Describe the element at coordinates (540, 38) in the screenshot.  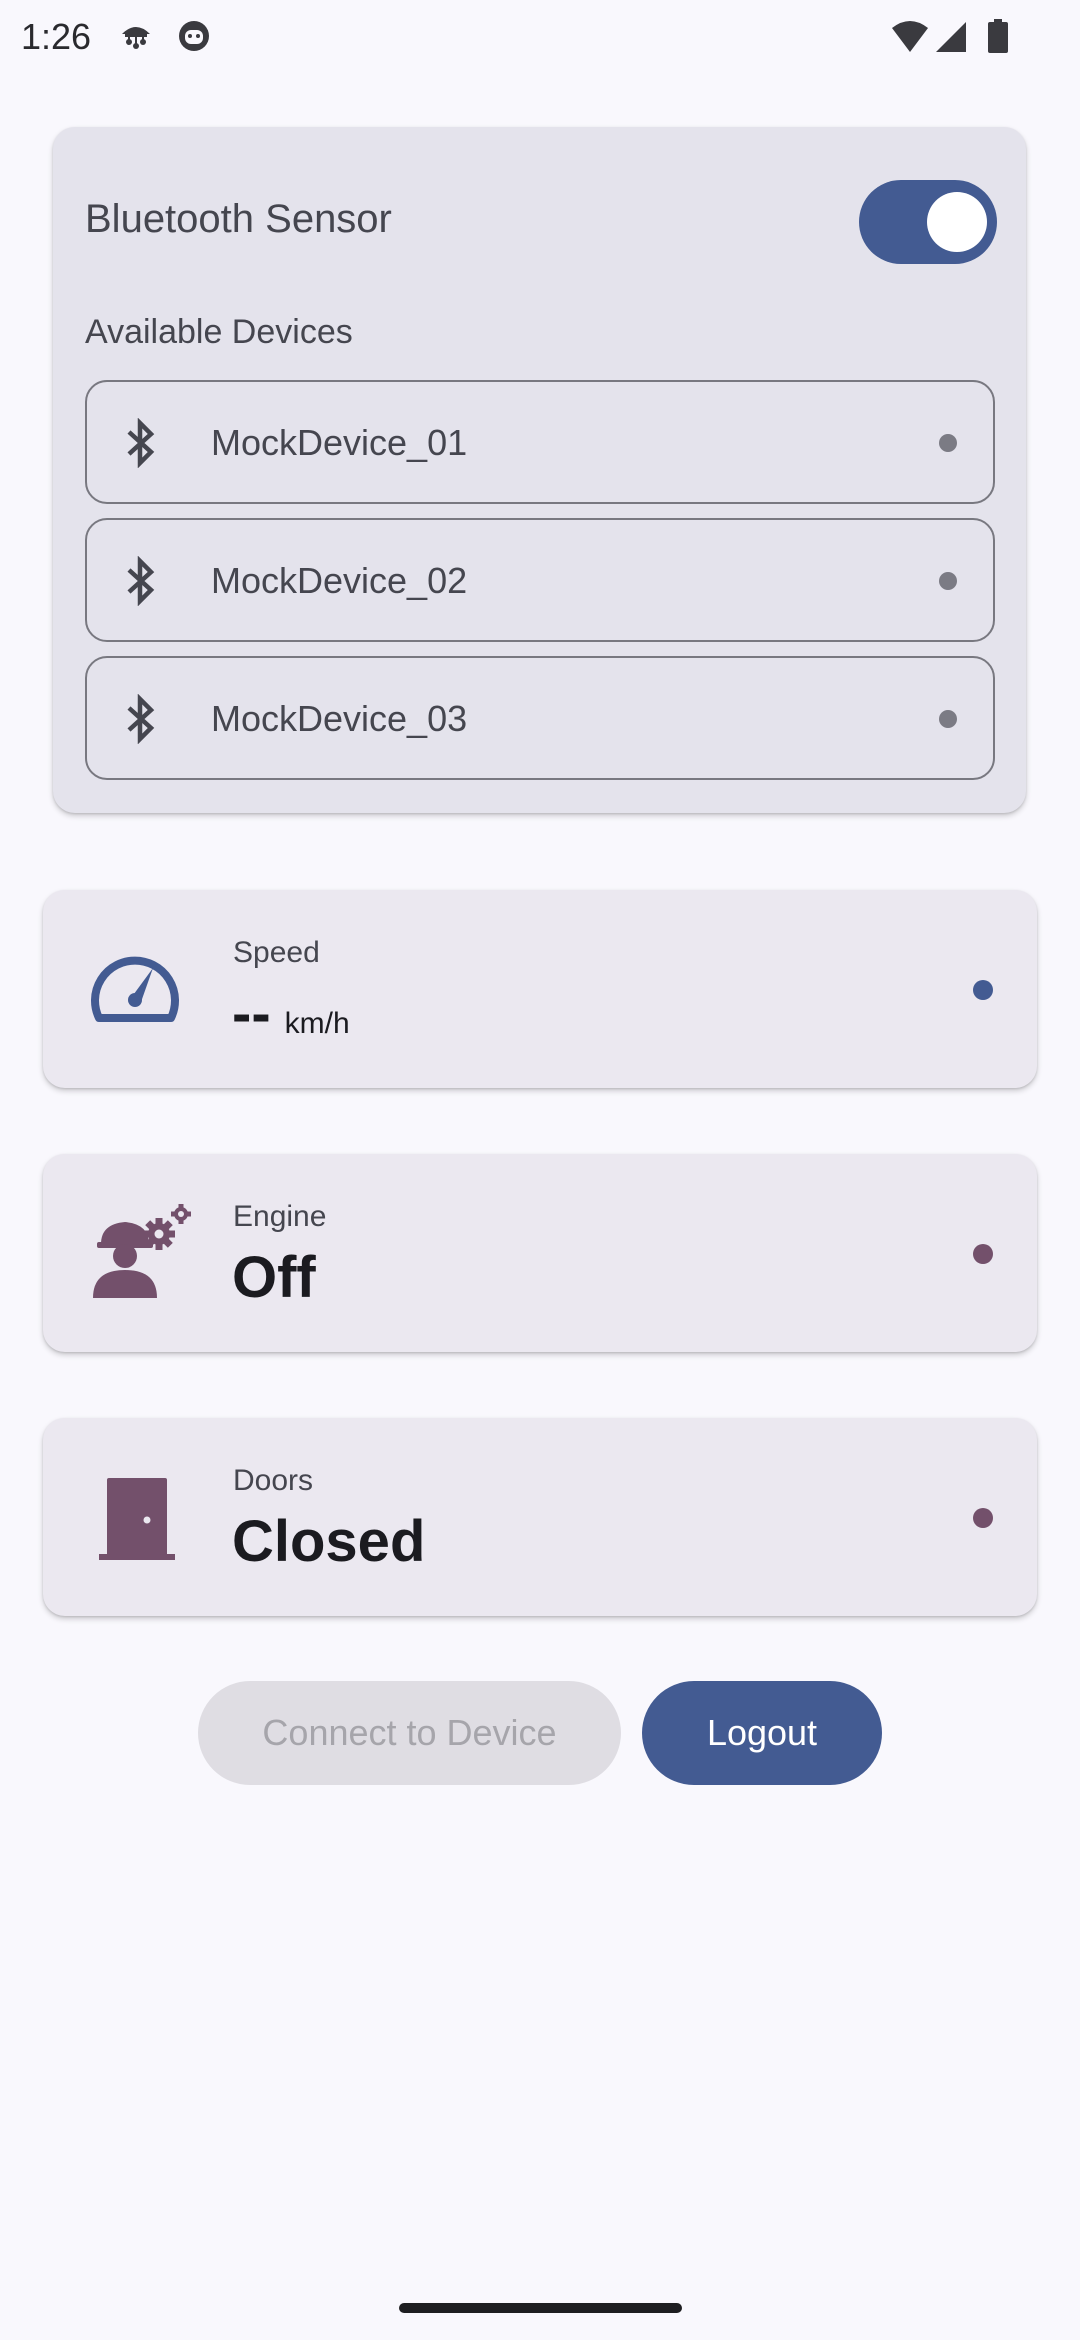
I see `status-bar: 1:26` at that location.